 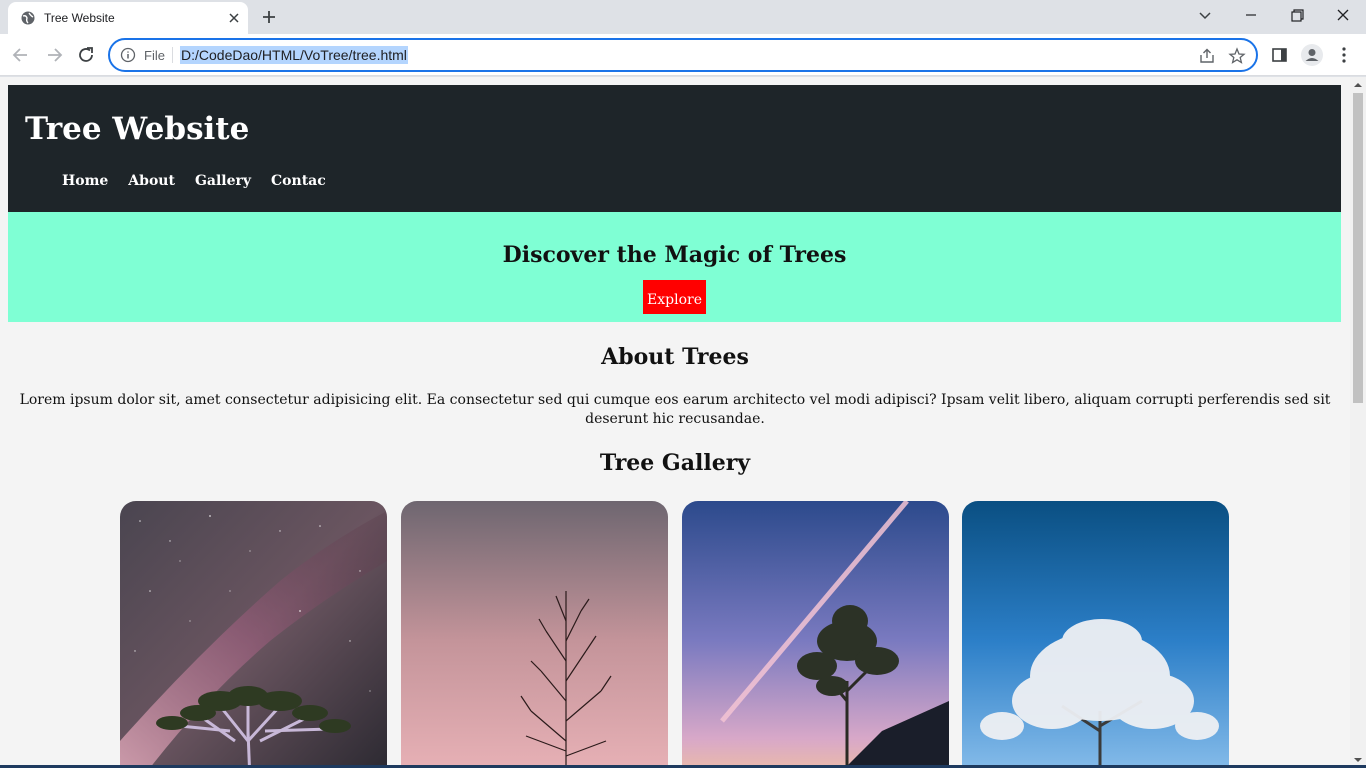 What do you see at coordinates (1237, 56) in the screenshot?
I see `bookmark-star-icon` at bounding box center [1237, 56].